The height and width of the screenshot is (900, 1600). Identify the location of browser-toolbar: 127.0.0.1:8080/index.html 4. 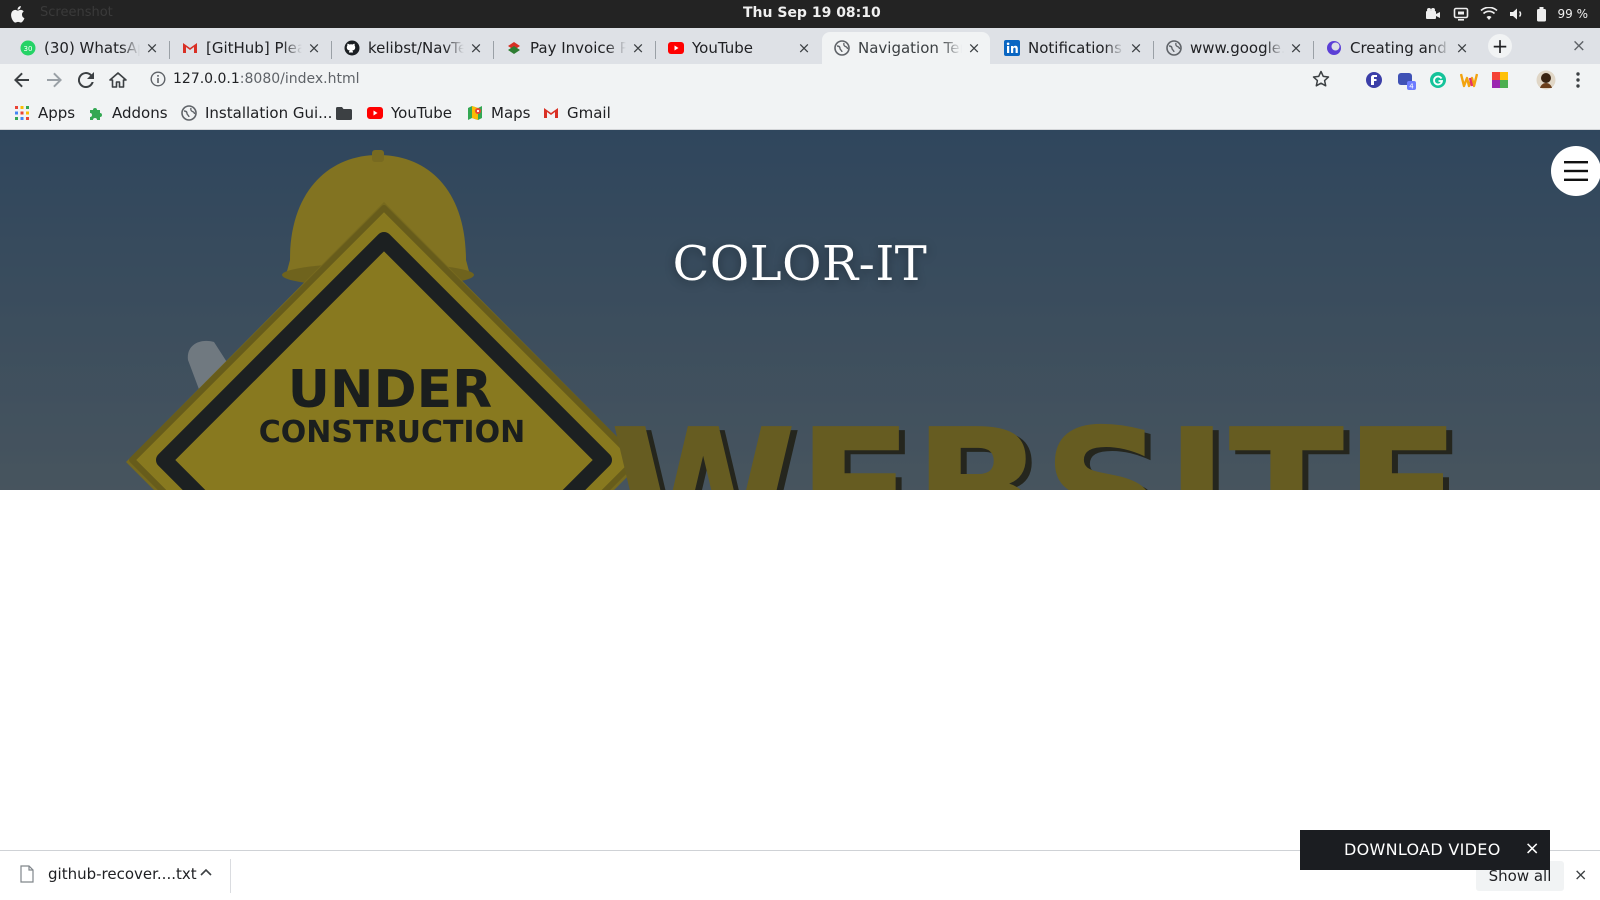
(800, 80).